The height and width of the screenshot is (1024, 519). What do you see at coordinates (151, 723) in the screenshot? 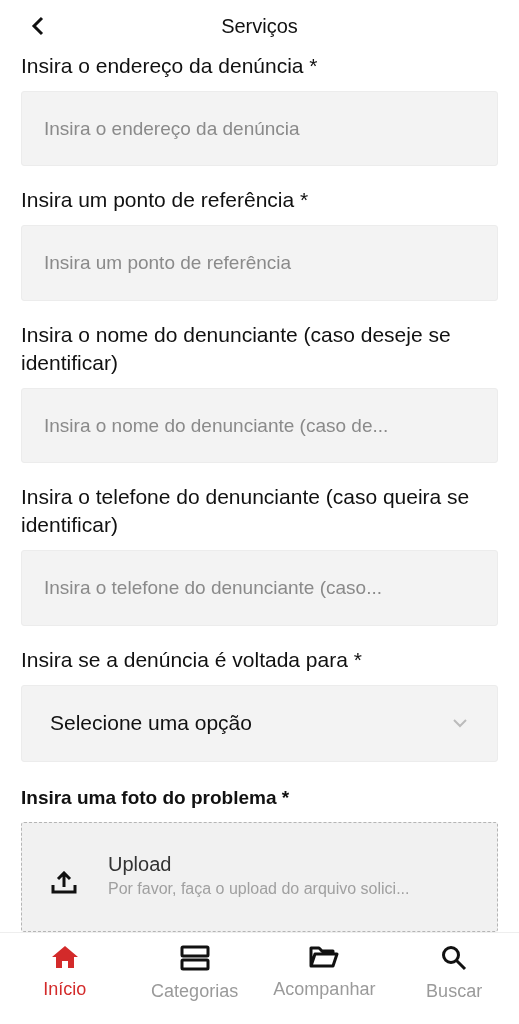
I see `select-value: Selecione uma opção` at bounding box center [151, 723].